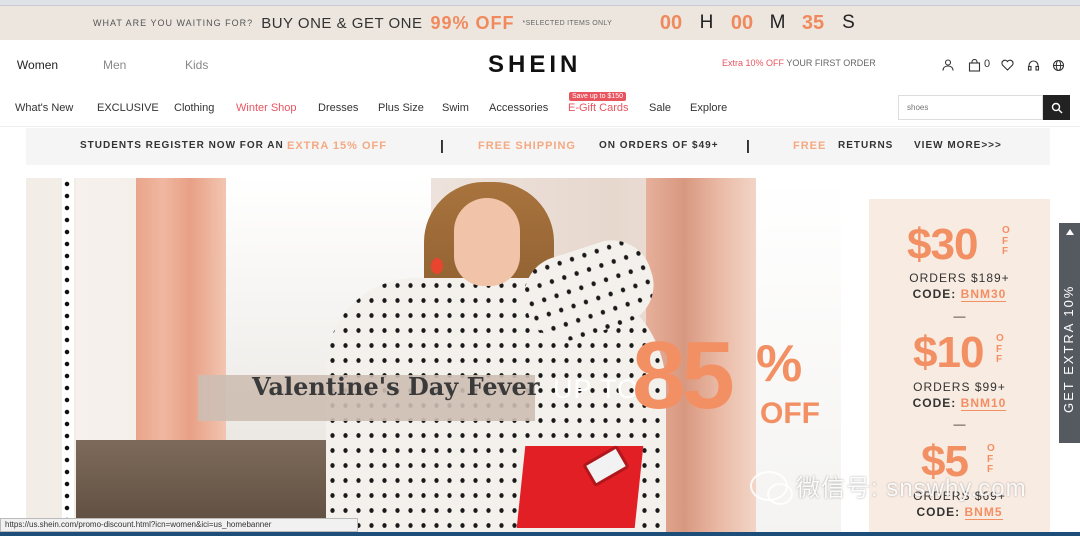 The height and width of the screenshot is (536, 1080). What do you see at coordinates (173, 23) in the screenshot?
I see `promo-question: WHAT ARE YOU WAITING FOR?` at bounding box center [173, 23].